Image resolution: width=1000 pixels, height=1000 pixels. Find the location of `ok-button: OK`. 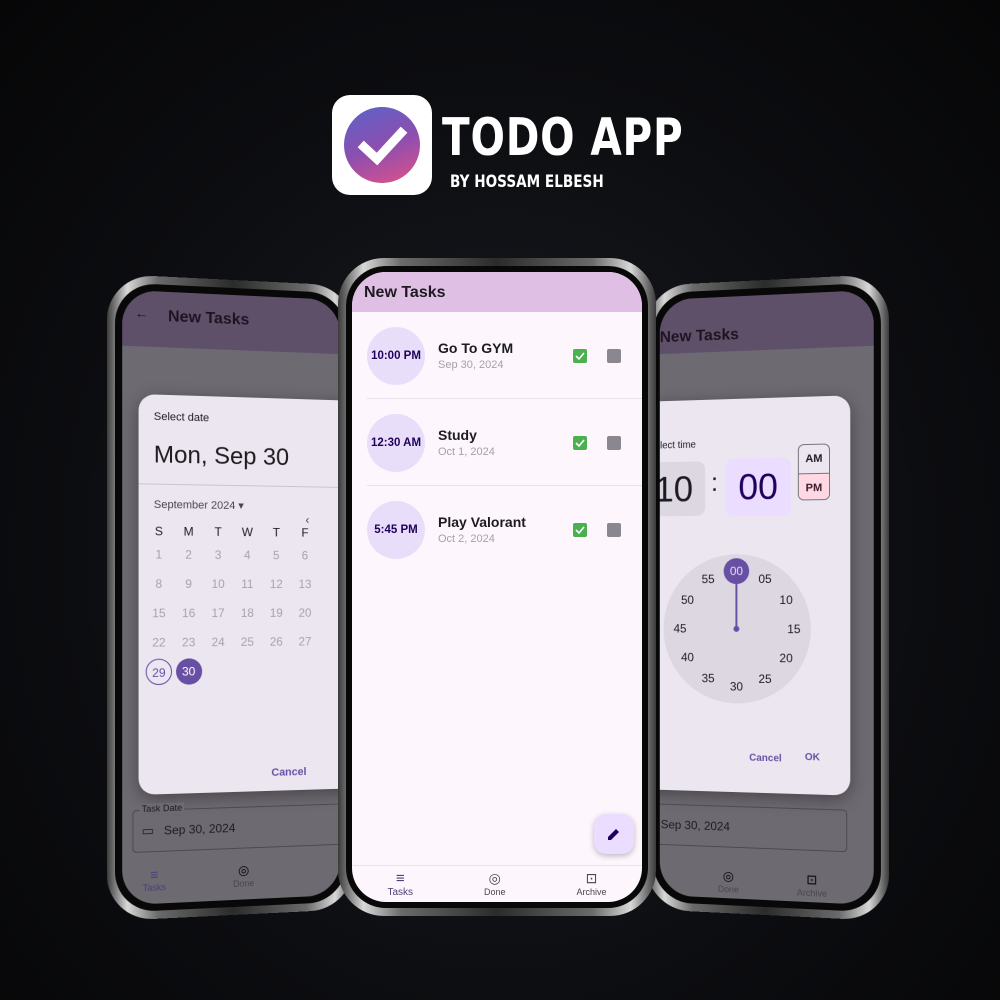

ok-button: OK is located at coordinates (812, 757).